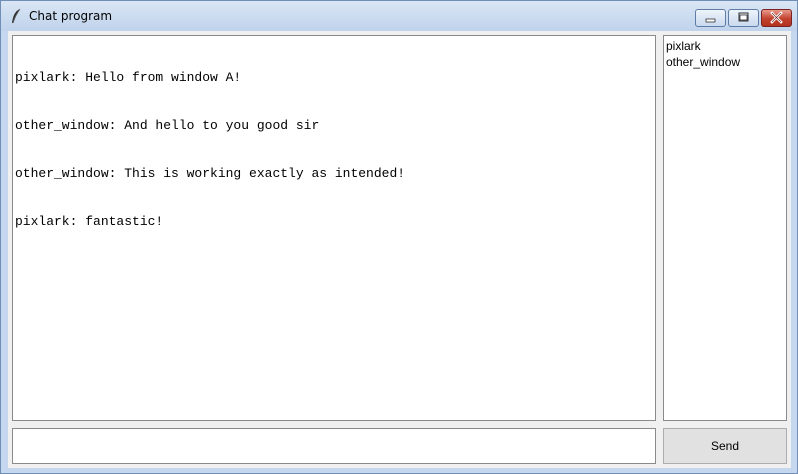  I want to click on message-input, so click(334, 446).